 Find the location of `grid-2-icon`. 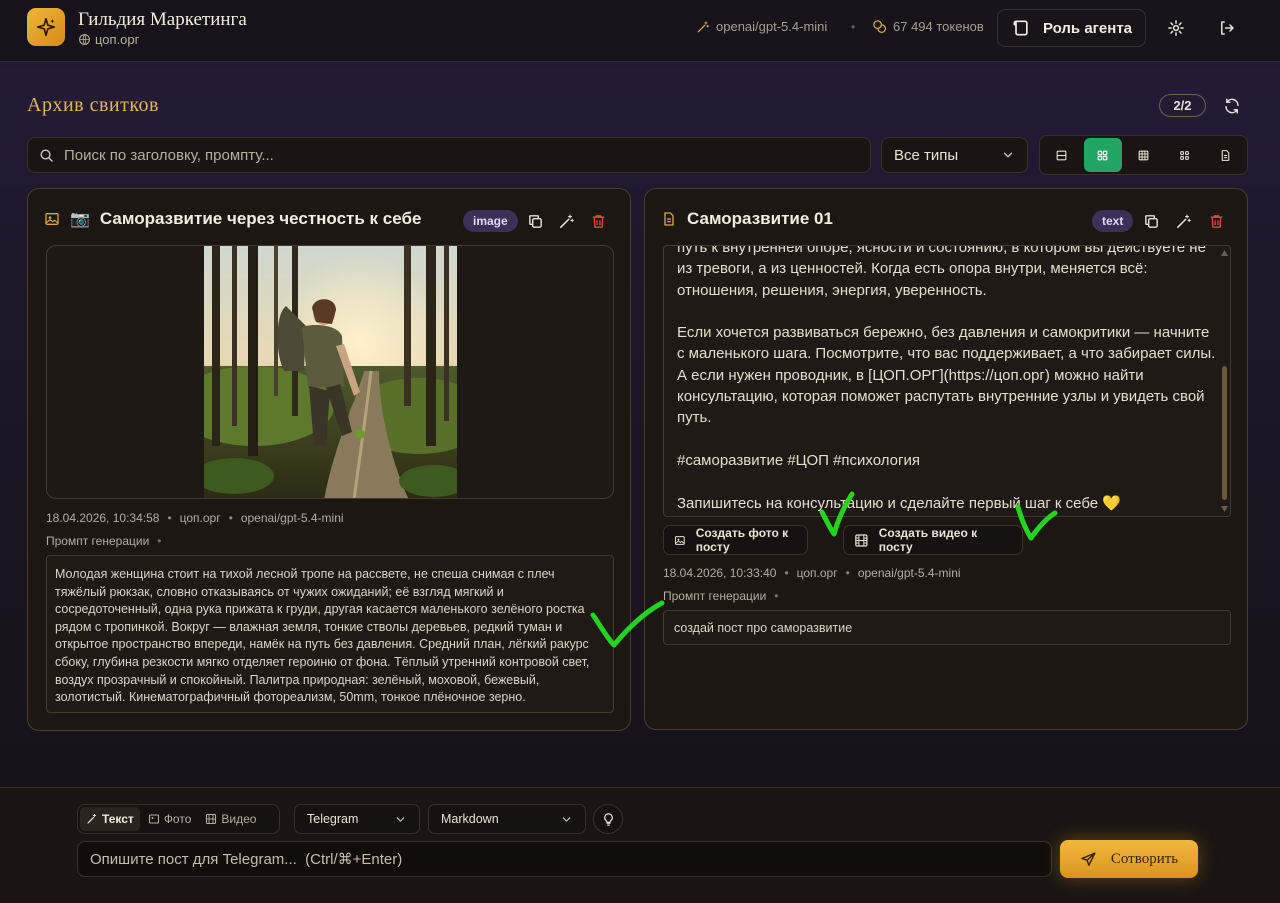

grid-2-icon is located at coordinates (1102, 155).